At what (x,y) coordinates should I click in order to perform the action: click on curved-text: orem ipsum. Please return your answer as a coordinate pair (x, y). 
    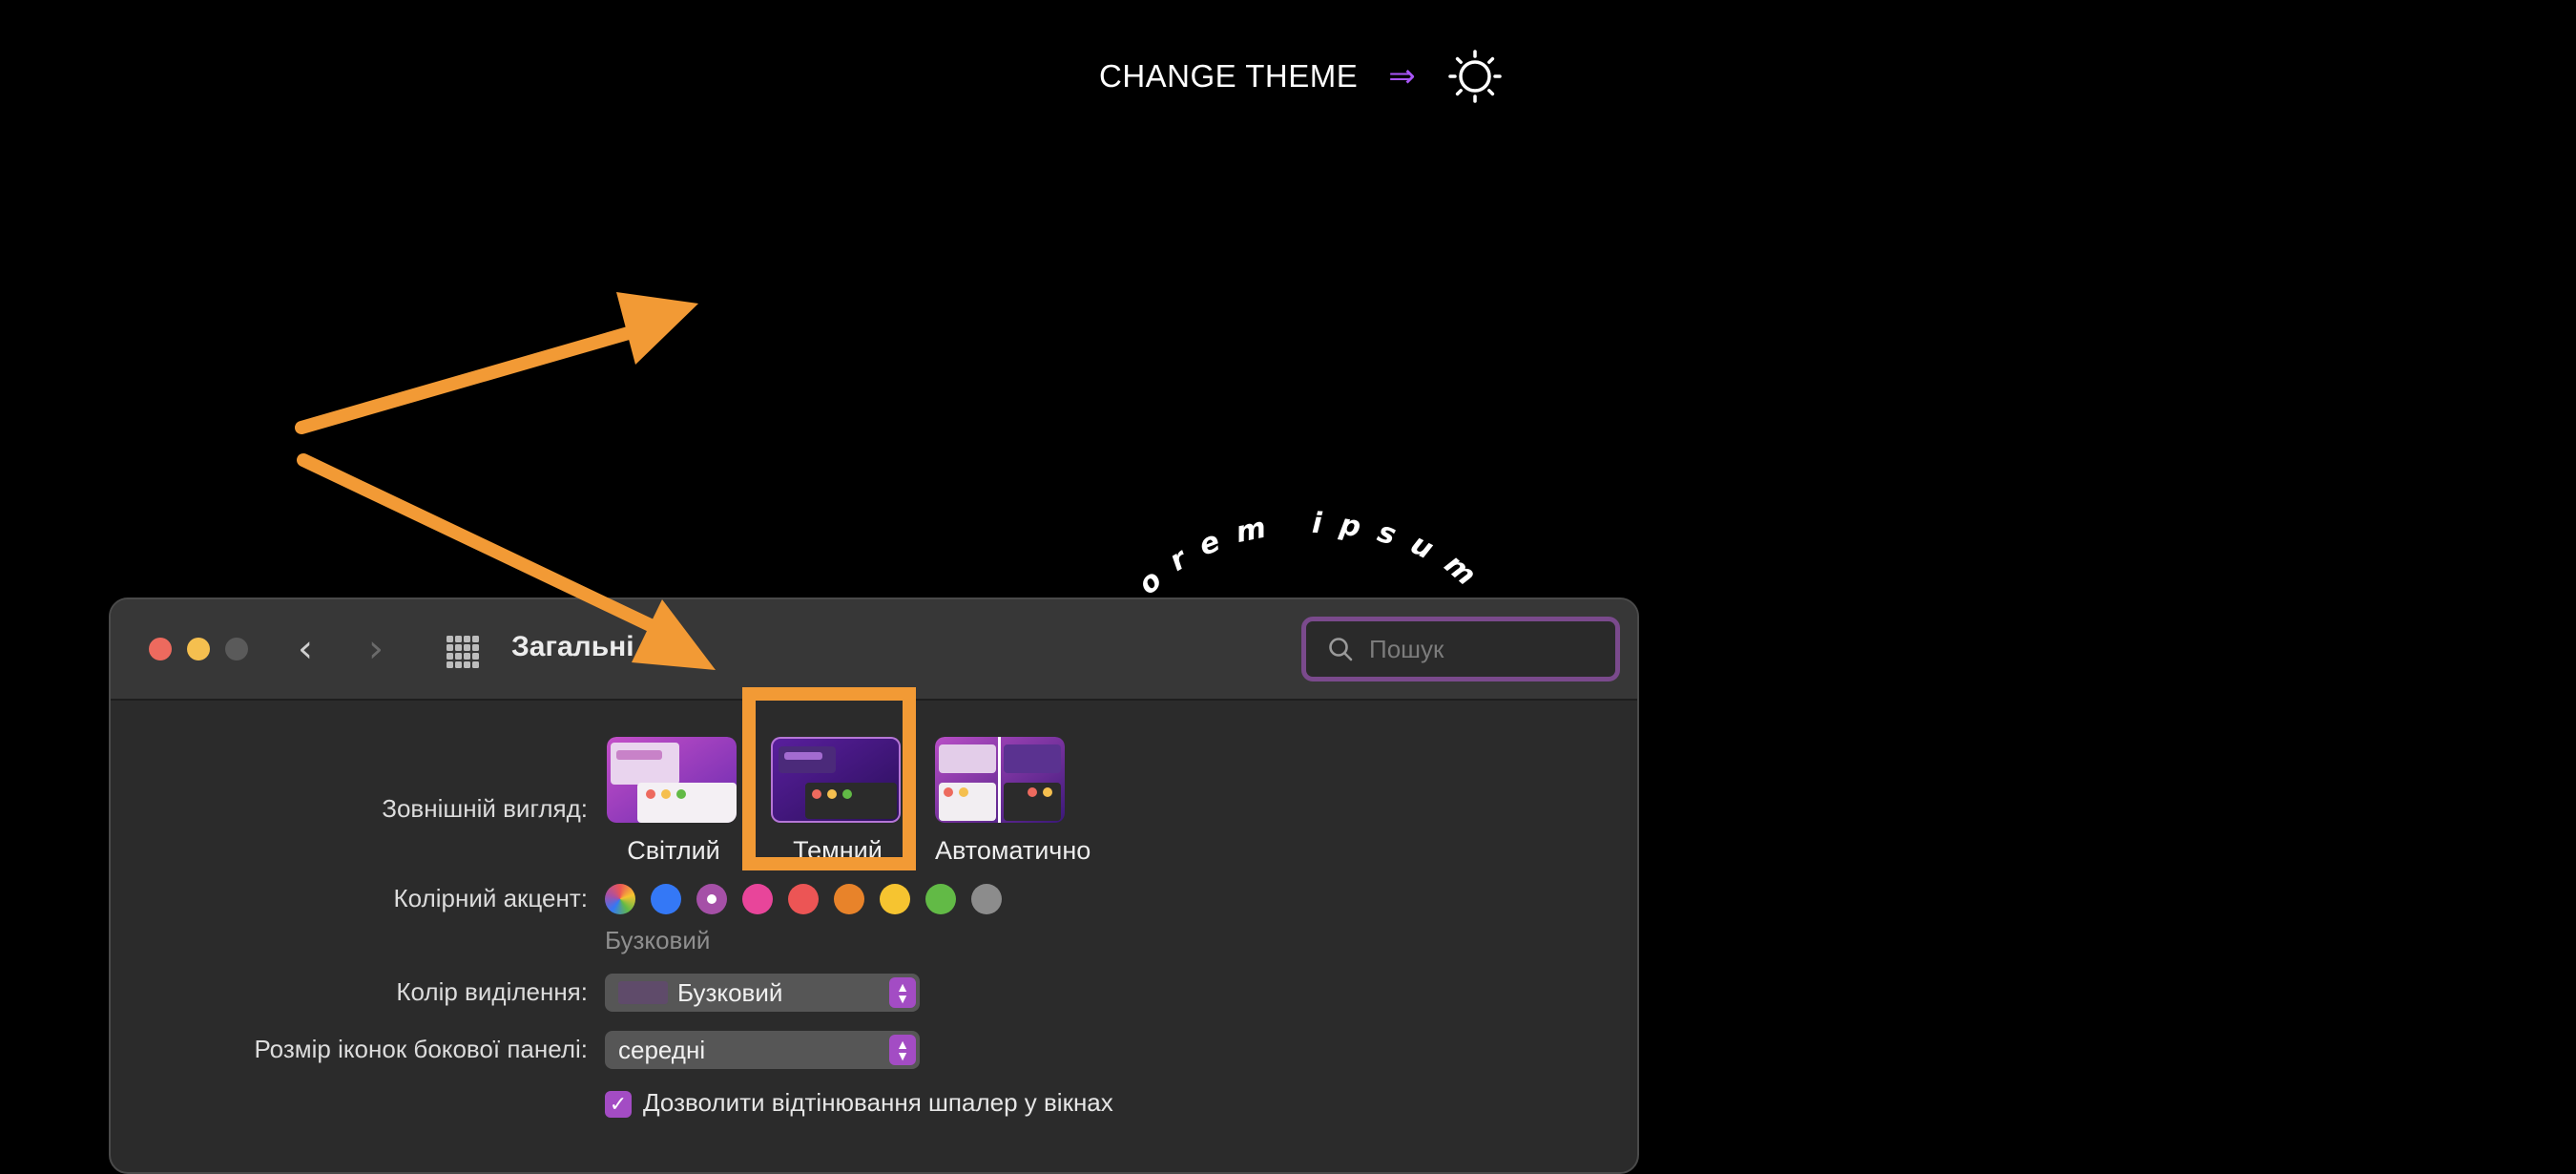
    Looking at the image, I should click on (1313, 555).